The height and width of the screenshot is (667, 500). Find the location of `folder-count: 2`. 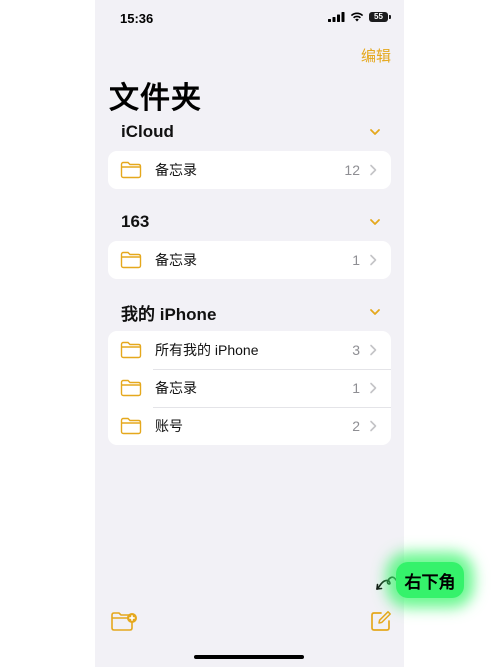

folder-count: 2 is located at coordinates (356, 426).